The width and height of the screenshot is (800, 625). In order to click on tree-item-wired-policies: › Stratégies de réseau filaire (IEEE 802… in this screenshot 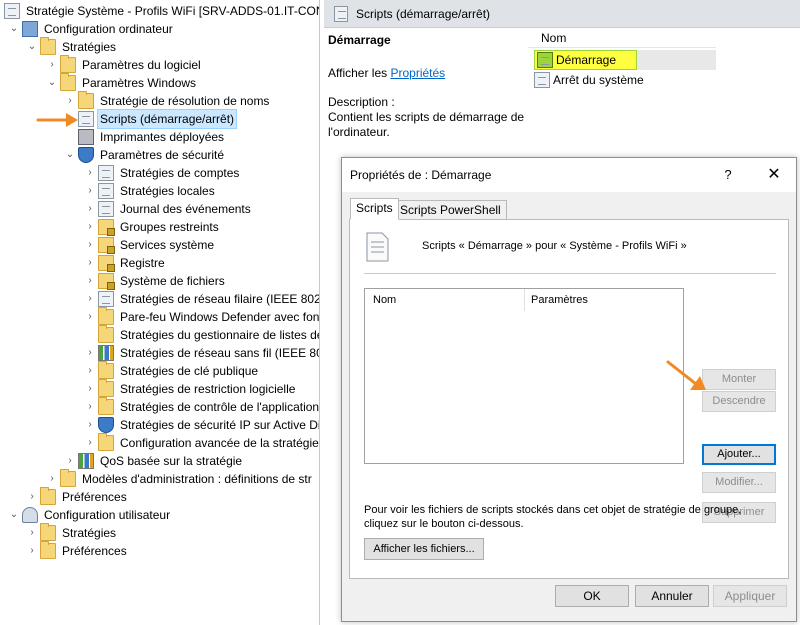, I will do `click(201, 299)`.